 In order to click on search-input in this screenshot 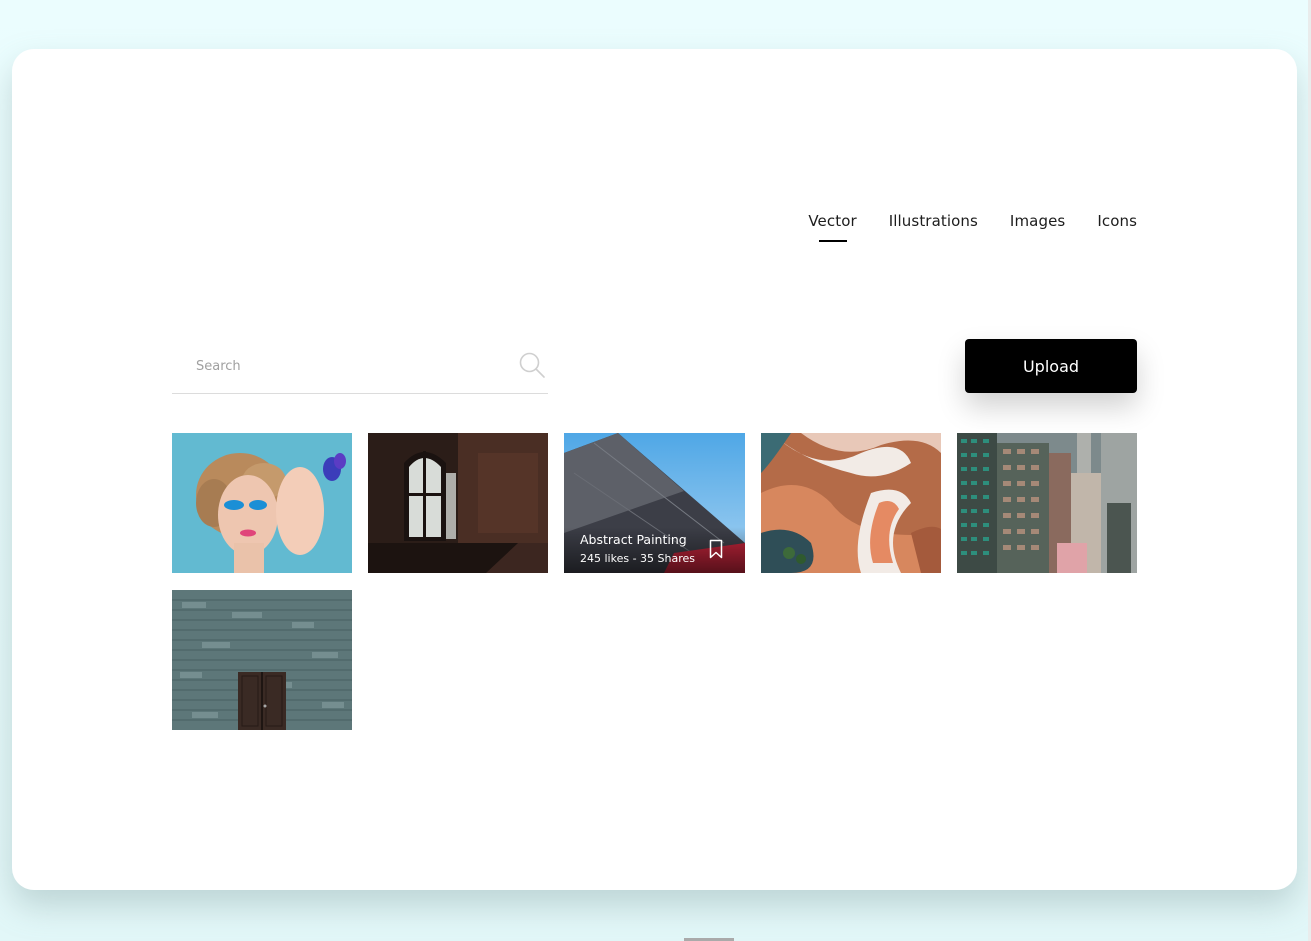, I will do `click(349, 366)`.